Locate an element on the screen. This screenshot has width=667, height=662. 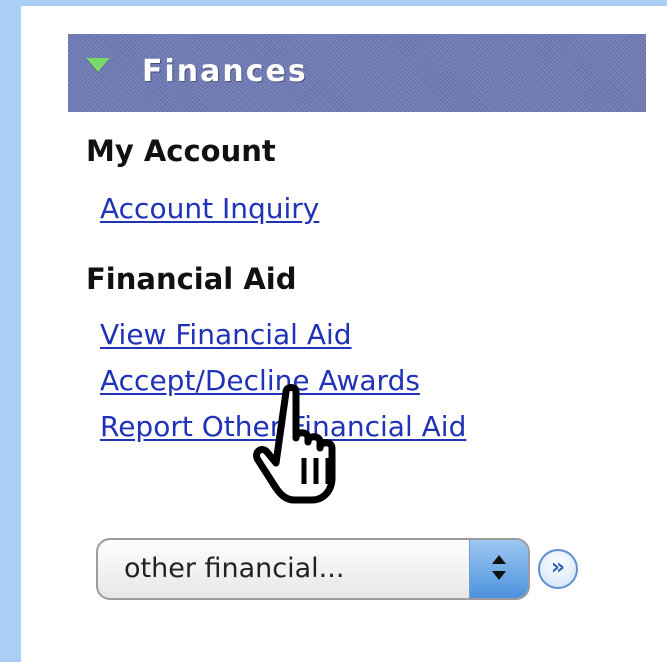
section-title: Finances is located at coordinates (225, 71).